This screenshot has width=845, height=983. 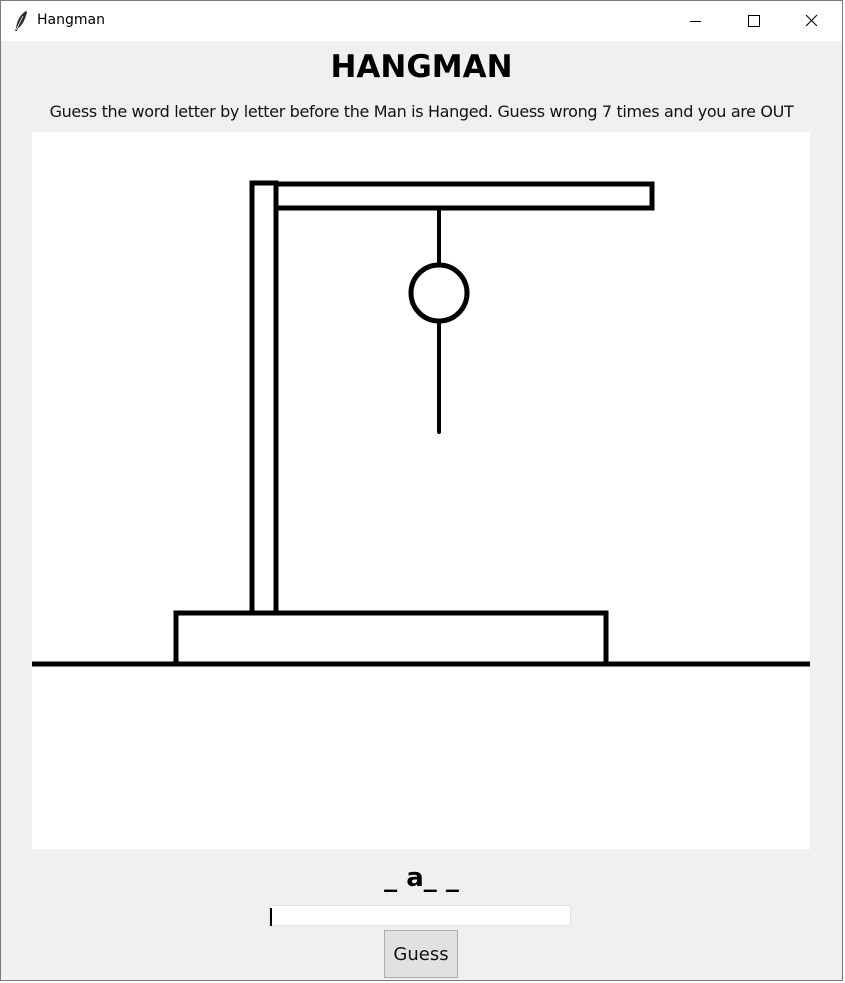 What do you see at coordinates (464, 196) in the screenshot?
I see `gallows-beam` at bounding box center [464, 196].